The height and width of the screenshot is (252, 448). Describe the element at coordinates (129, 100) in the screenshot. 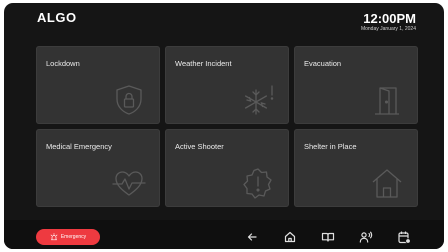

I see `shield-lock-icon` at that location.